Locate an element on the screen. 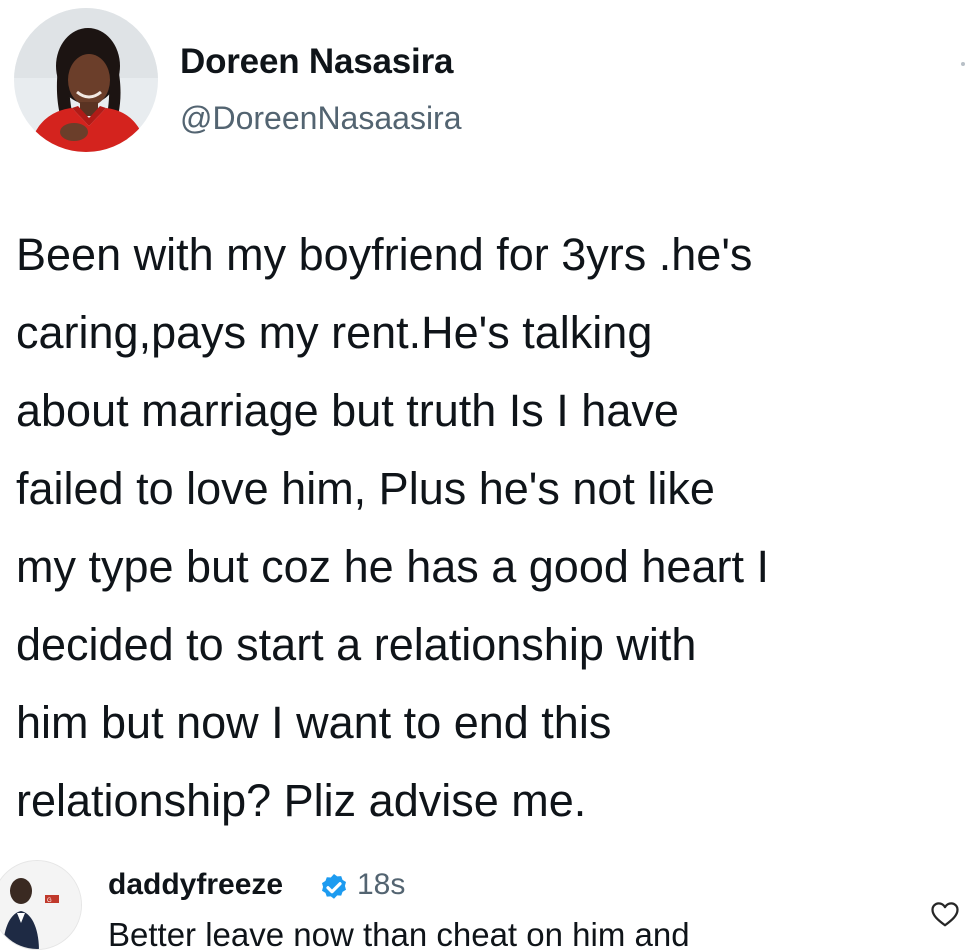  tweet-text-line: failed to love him, Plus he's not like is located at coordinates (365, 488).